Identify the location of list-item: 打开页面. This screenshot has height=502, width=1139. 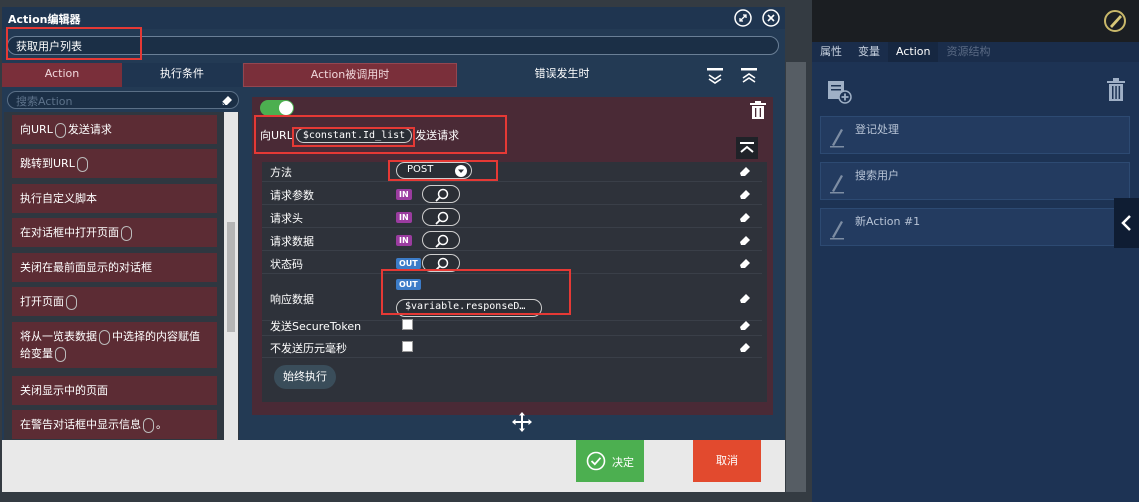
(114, 301).